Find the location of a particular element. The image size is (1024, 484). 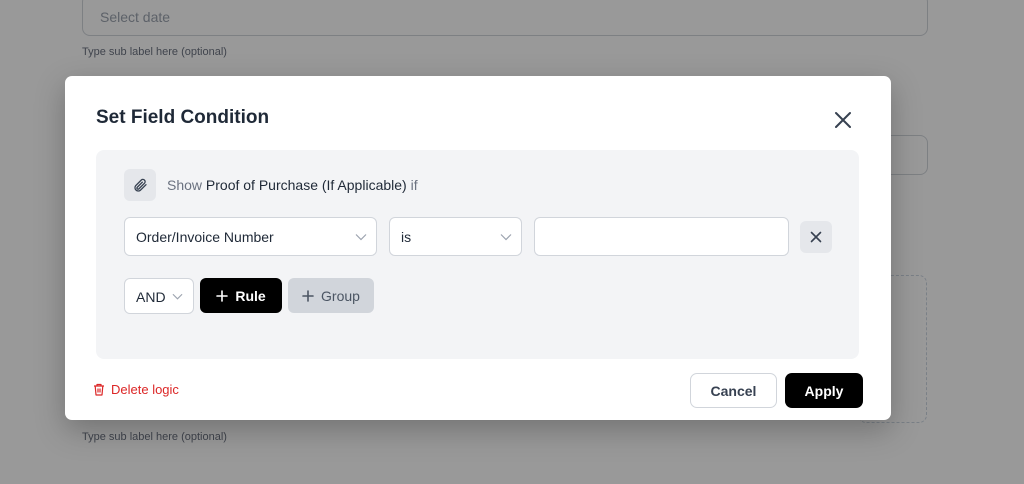

show-label: Show is located at coordinates (185, 185).